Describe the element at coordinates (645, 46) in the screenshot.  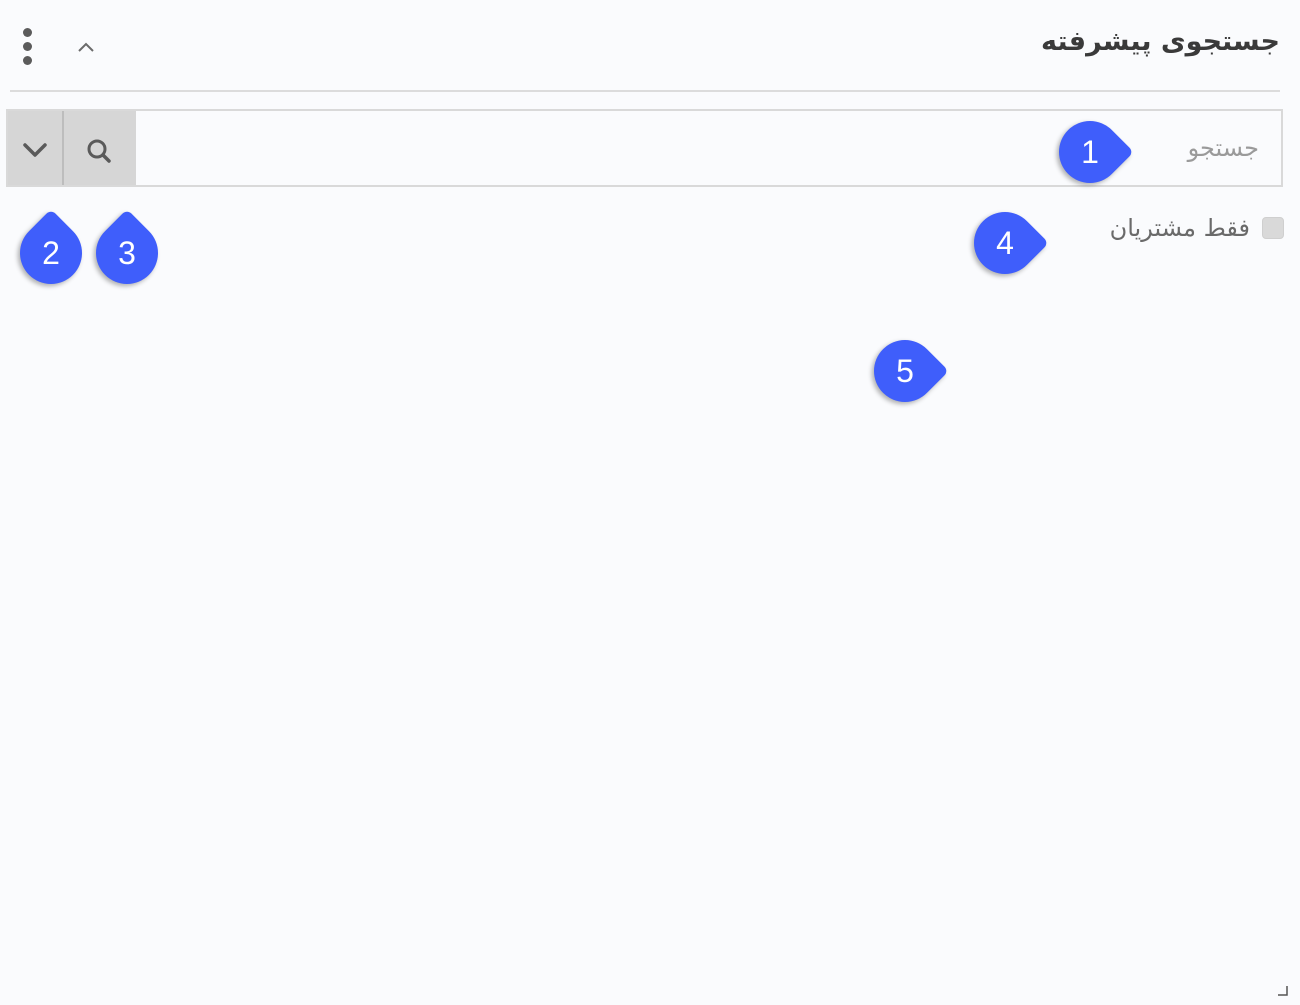
I see `panel-header: جستجوی پیشرفته` at that location.